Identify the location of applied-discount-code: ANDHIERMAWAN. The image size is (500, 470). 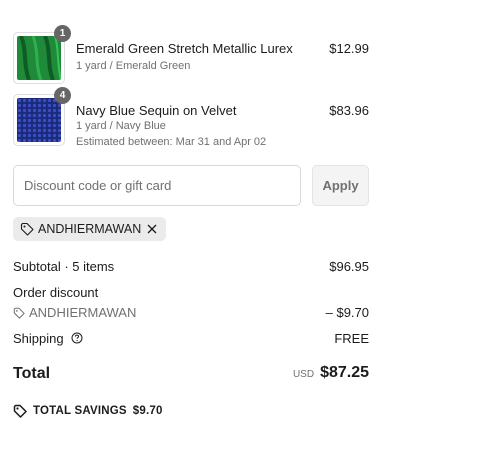
(90, 229).